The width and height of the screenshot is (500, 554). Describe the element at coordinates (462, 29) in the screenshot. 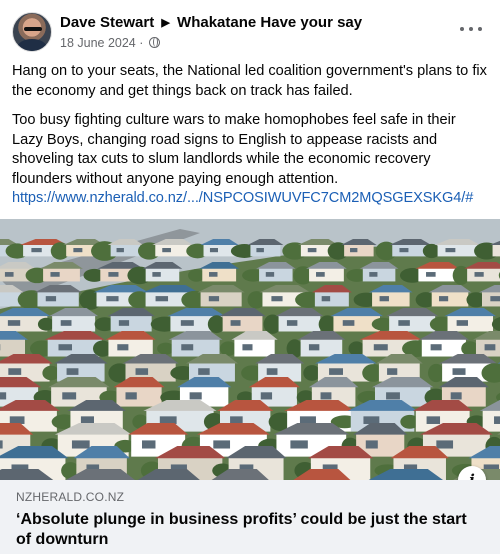

I see `more-options-icon` at that location.